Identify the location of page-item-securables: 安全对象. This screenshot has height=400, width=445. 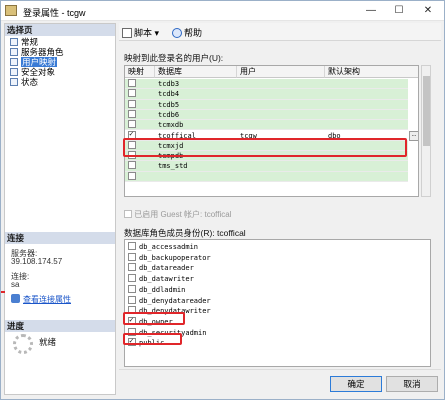
(32, 72).